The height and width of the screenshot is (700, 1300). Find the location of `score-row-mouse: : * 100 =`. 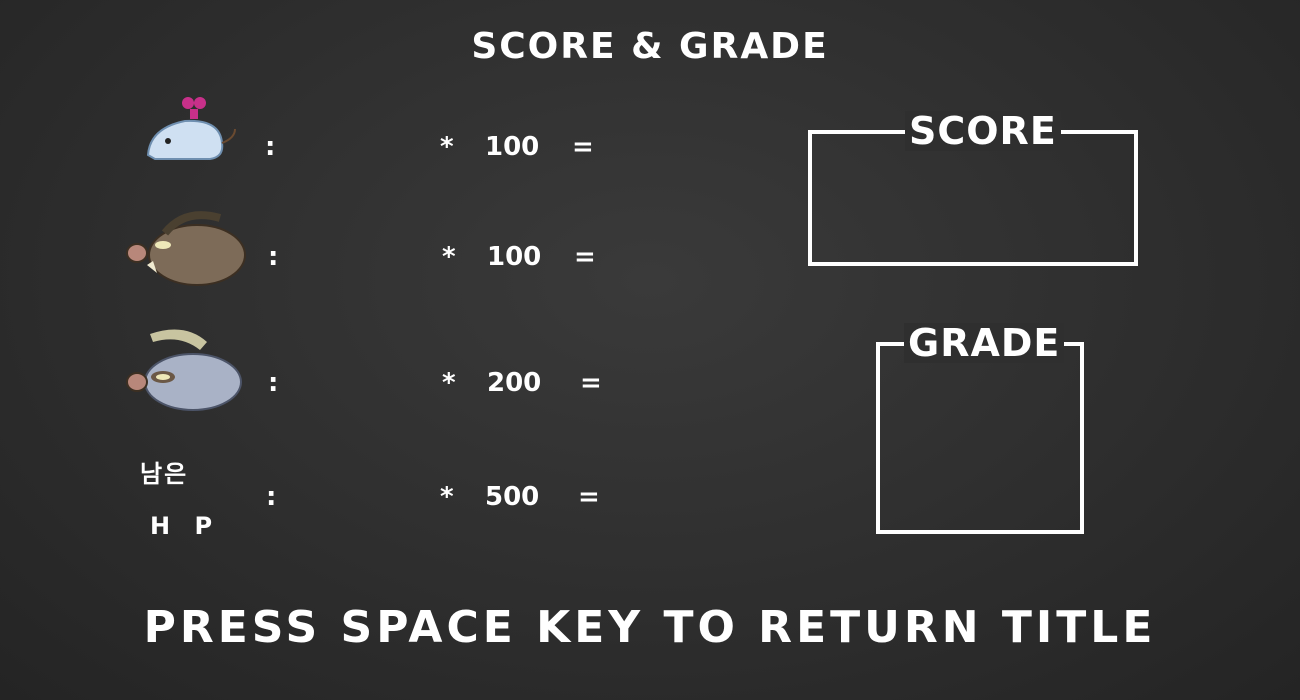

score-row-mouse: : * 100 = is located at coordinates (350, 137).